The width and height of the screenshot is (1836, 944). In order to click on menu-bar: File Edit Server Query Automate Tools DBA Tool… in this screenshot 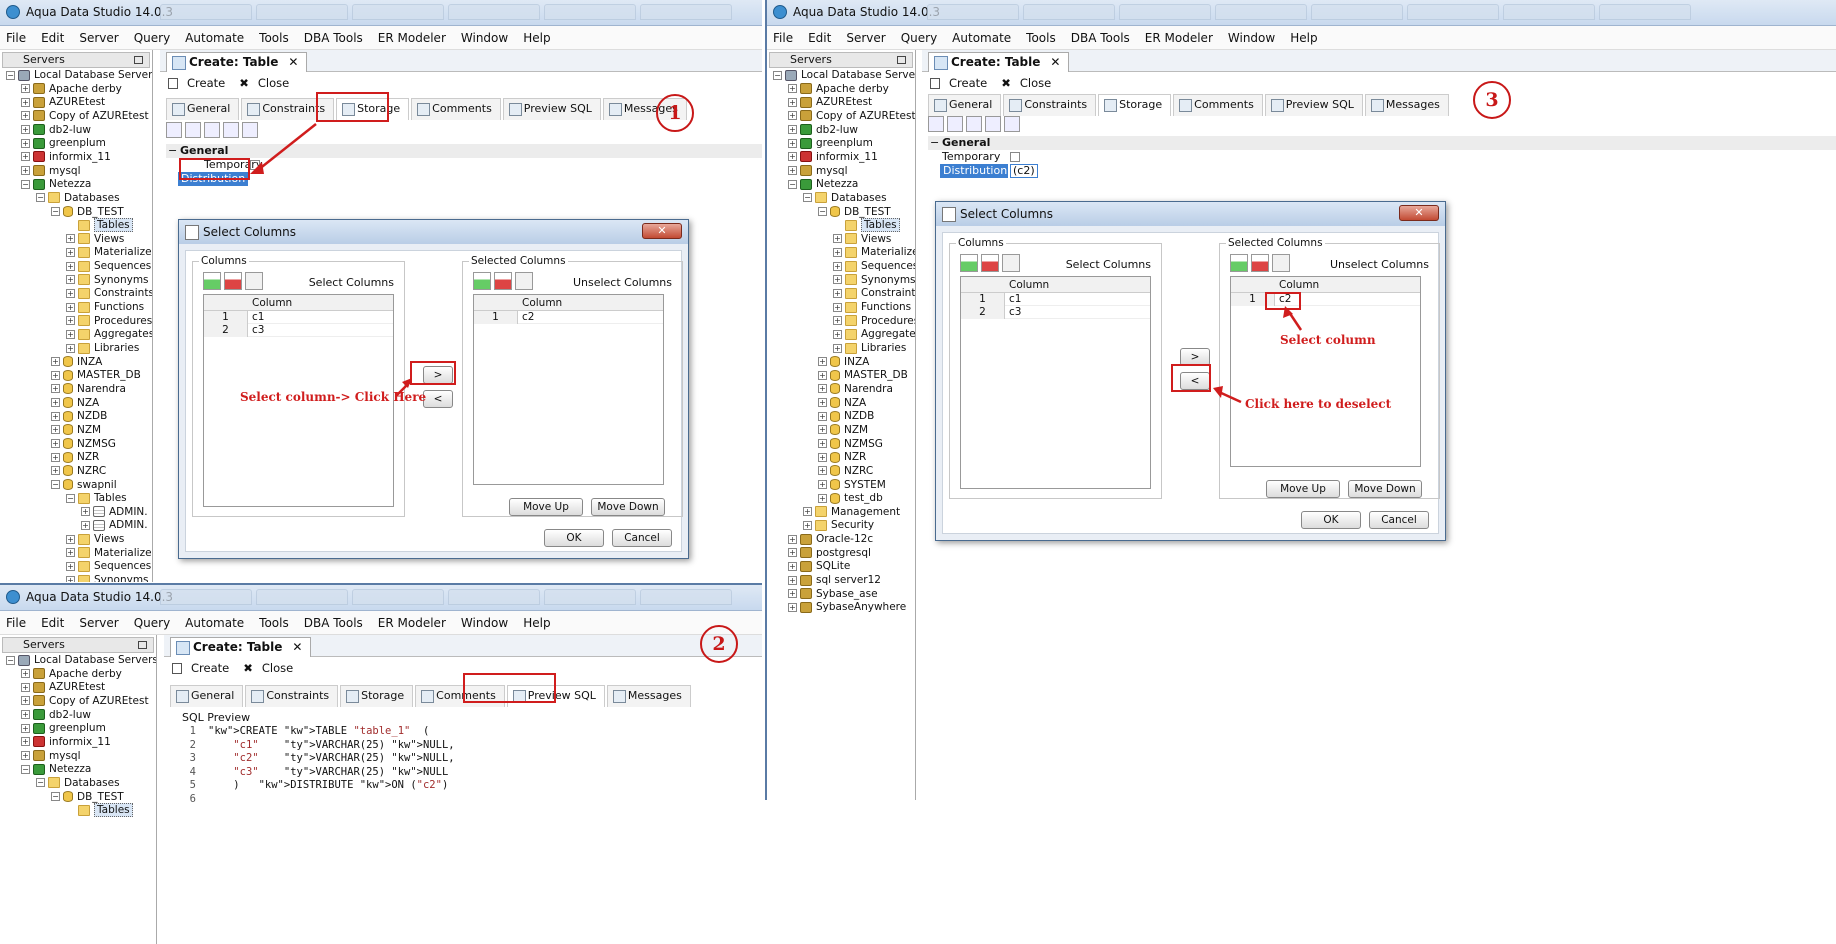, I will do `click(381, 623)`.